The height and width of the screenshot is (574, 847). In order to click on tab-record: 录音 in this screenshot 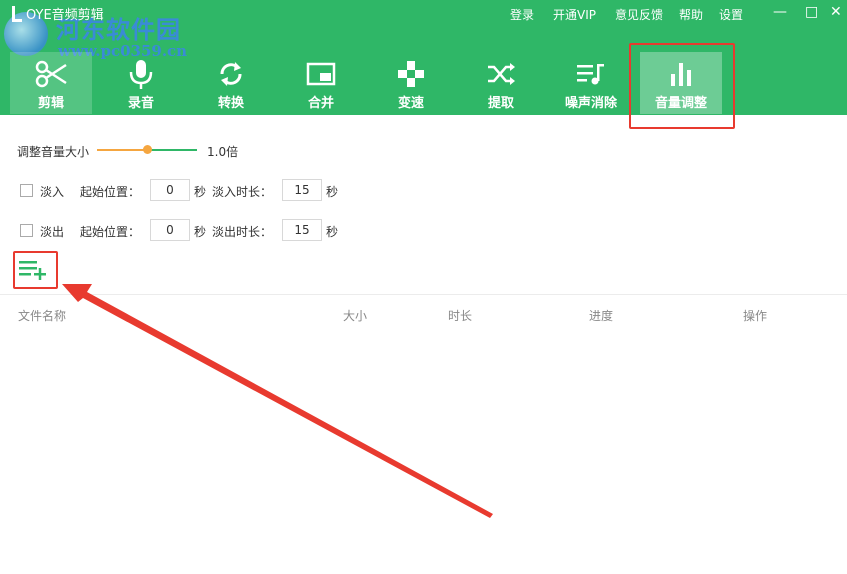, I will do `click(141, 83)`.